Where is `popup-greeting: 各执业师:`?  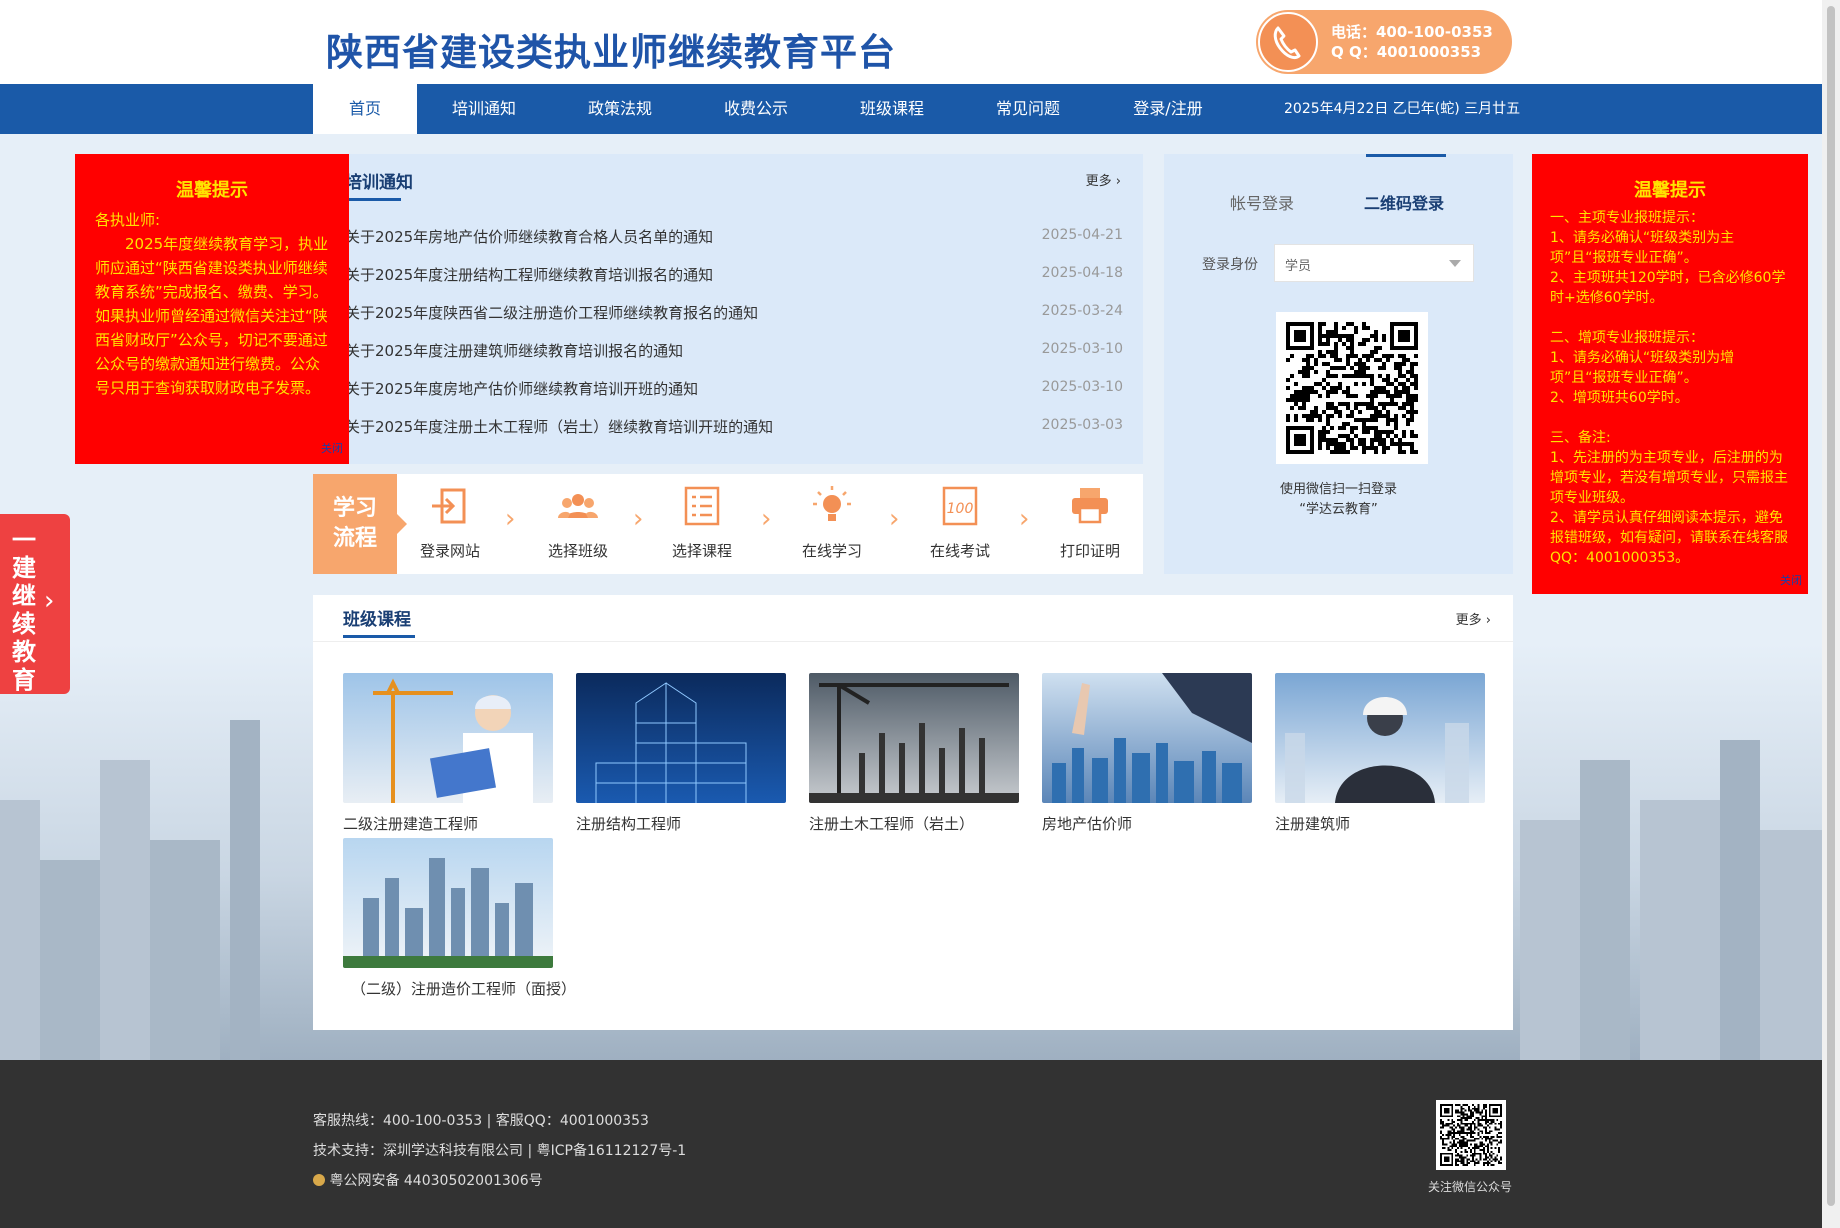 popup-greeting: 各执业师: is located at coordinates (128, 220).